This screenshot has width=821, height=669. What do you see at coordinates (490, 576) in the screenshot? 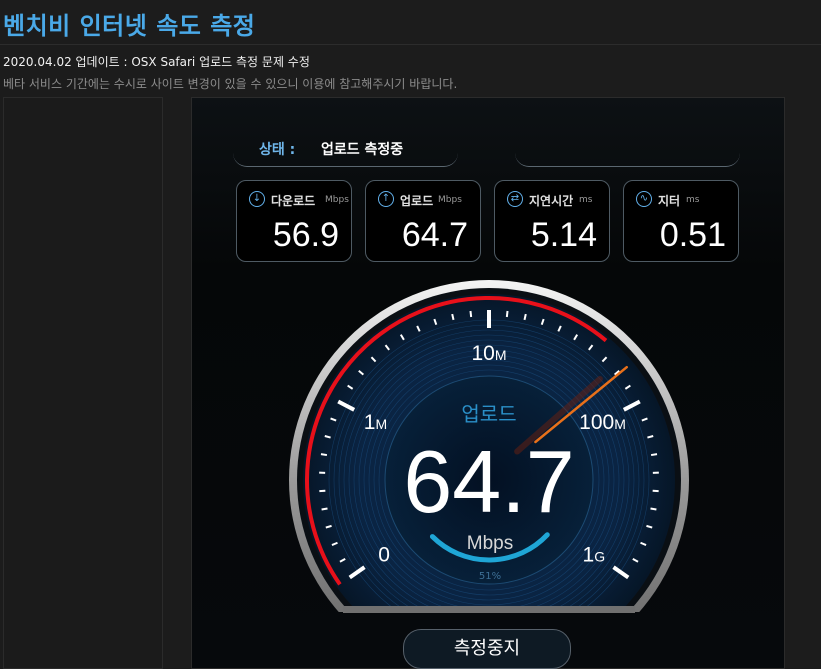
I see `gauge-progress-label: 51%` at bounding box center [490, 576].